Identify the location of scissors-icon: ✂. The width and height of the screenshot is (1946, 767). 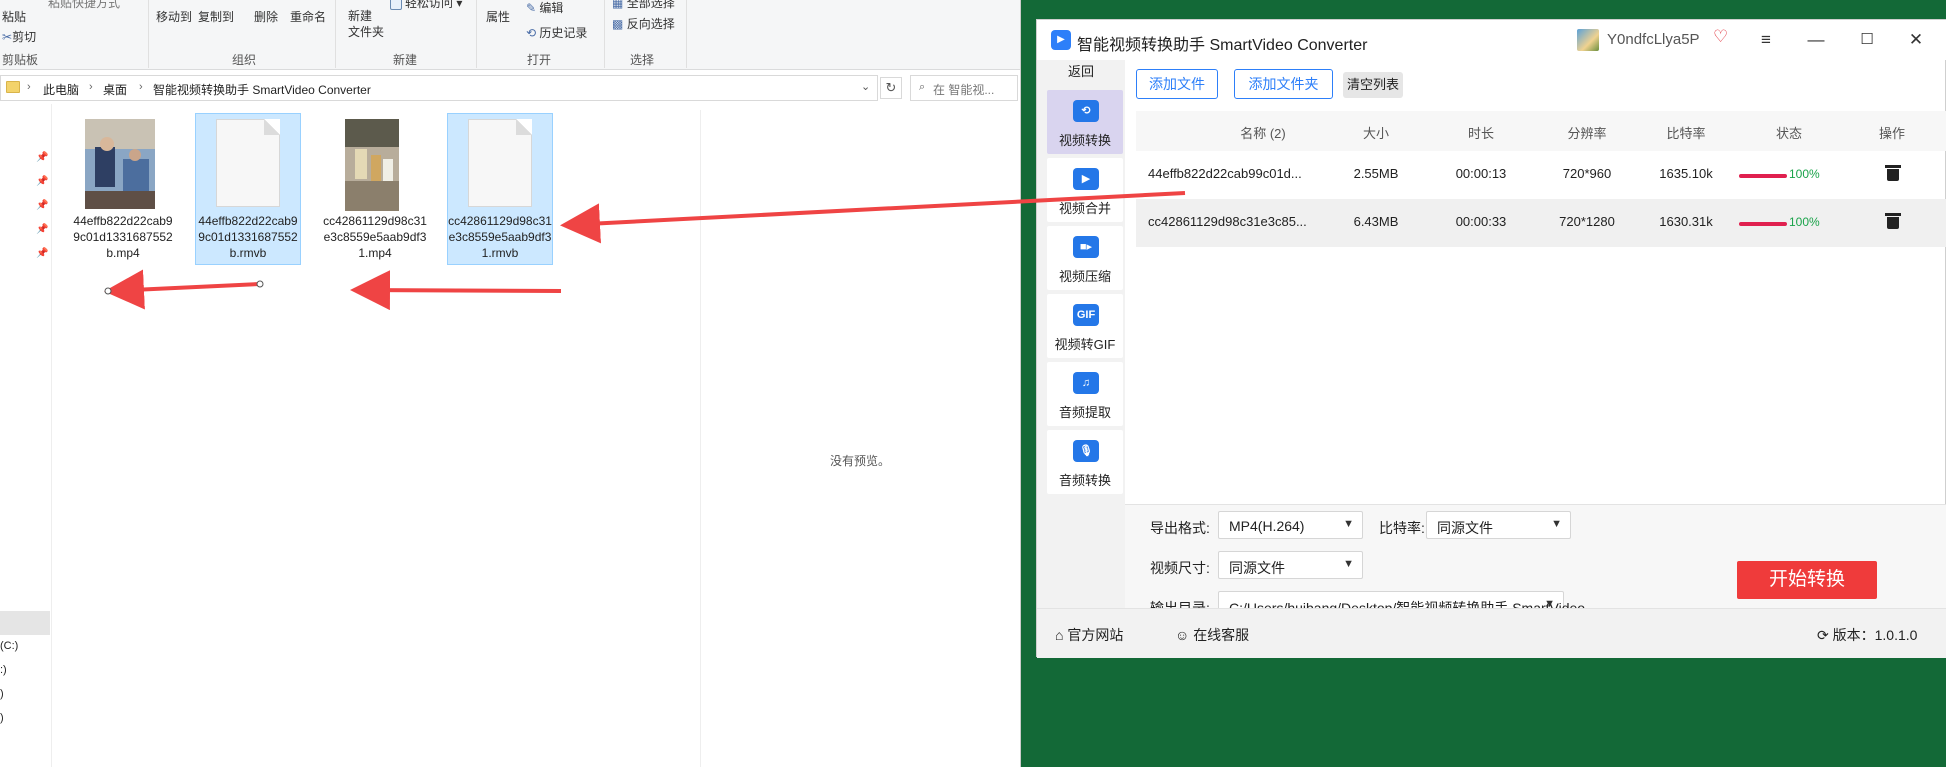
(7, 37).